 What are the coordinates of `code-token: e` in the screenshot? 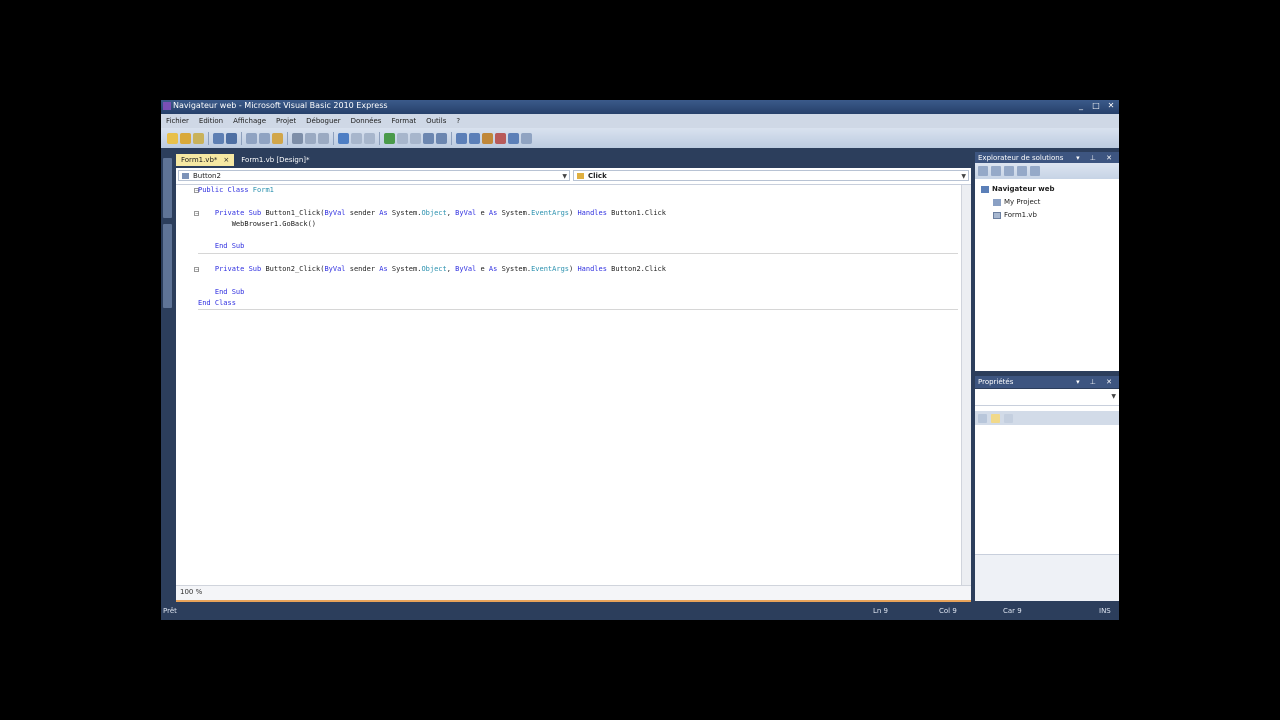 It's located at (484, 212).